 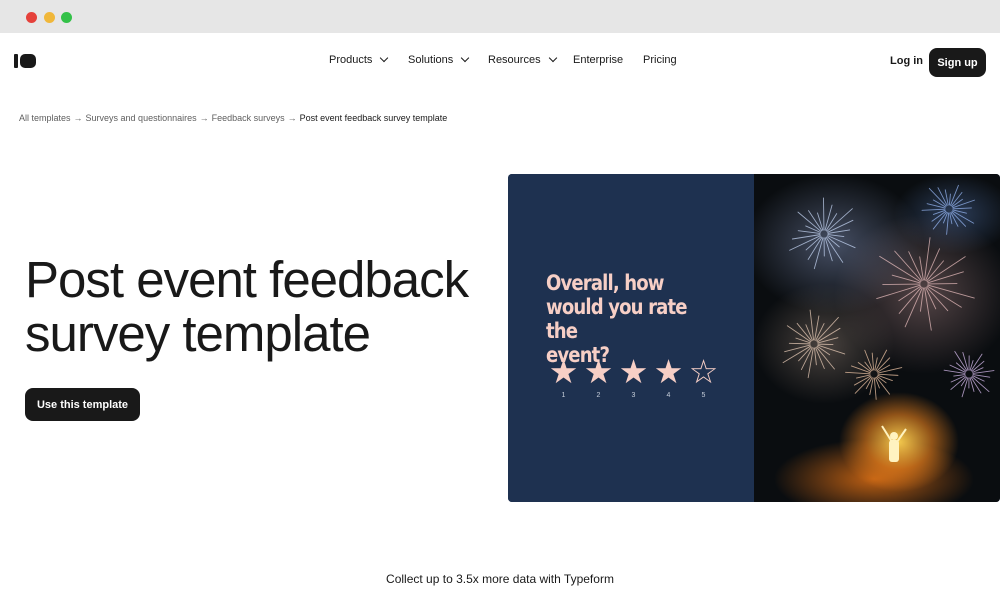 I want to click on rating-star-option: ☆ 5, so click(x=703, y=377).